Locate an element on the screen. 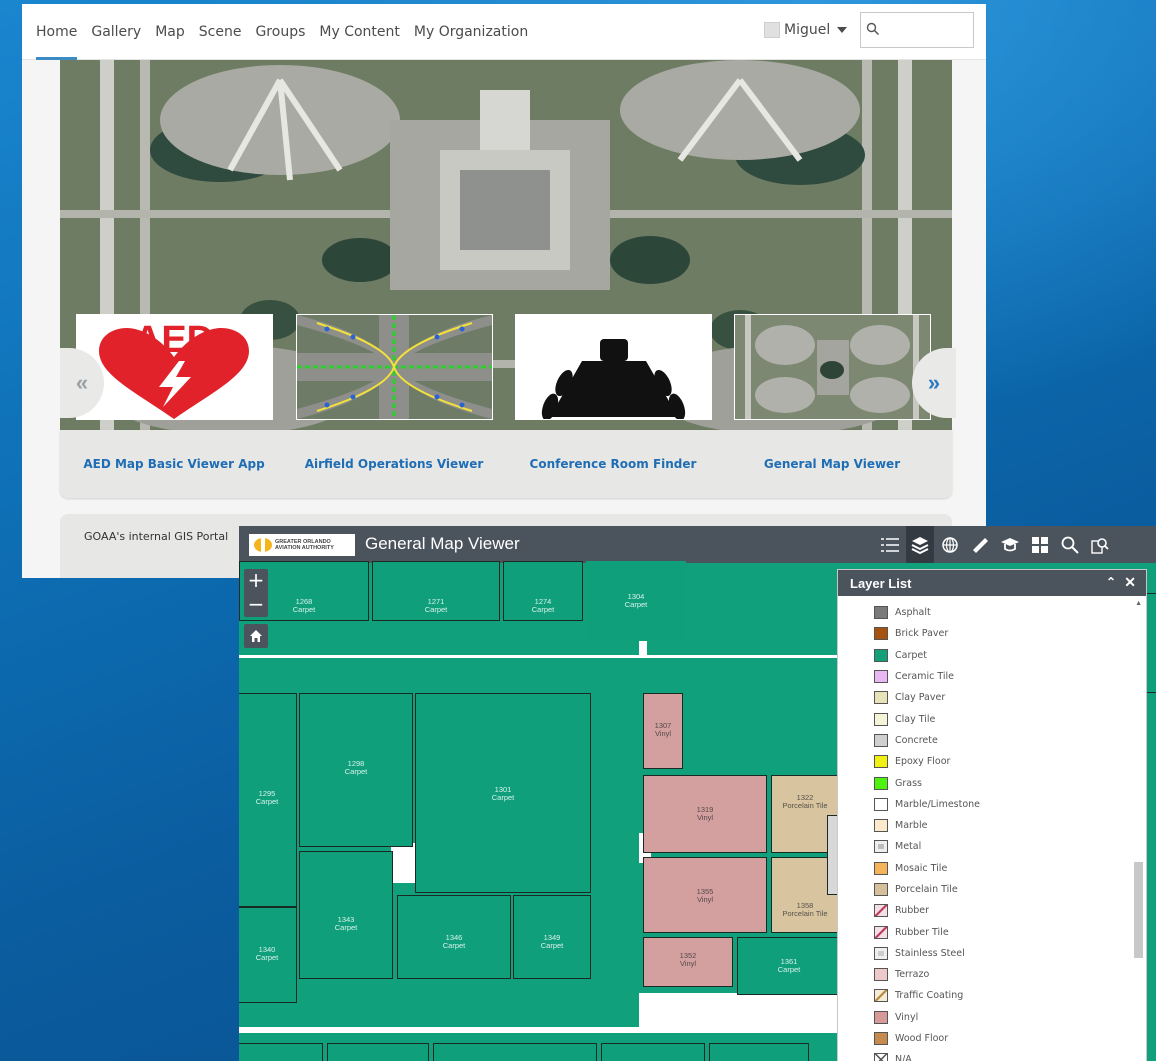 Image resolution: width=1156 pixels, height=1061 pixels. card-label-general-map: General Map Viewer is located at coordinates (832, 464).